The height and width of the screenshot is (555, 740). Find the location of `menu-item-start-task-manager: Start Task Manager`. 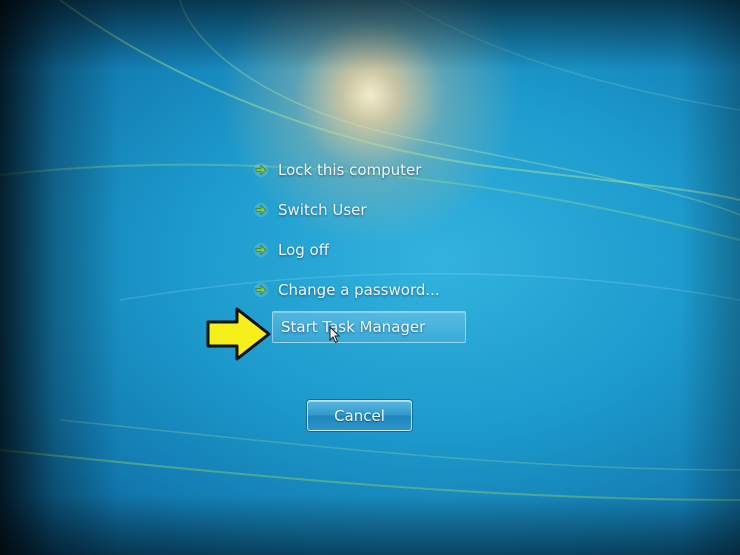

menu-item-start-task-manager: Start Task Manager is located at coordinates (369, 327).